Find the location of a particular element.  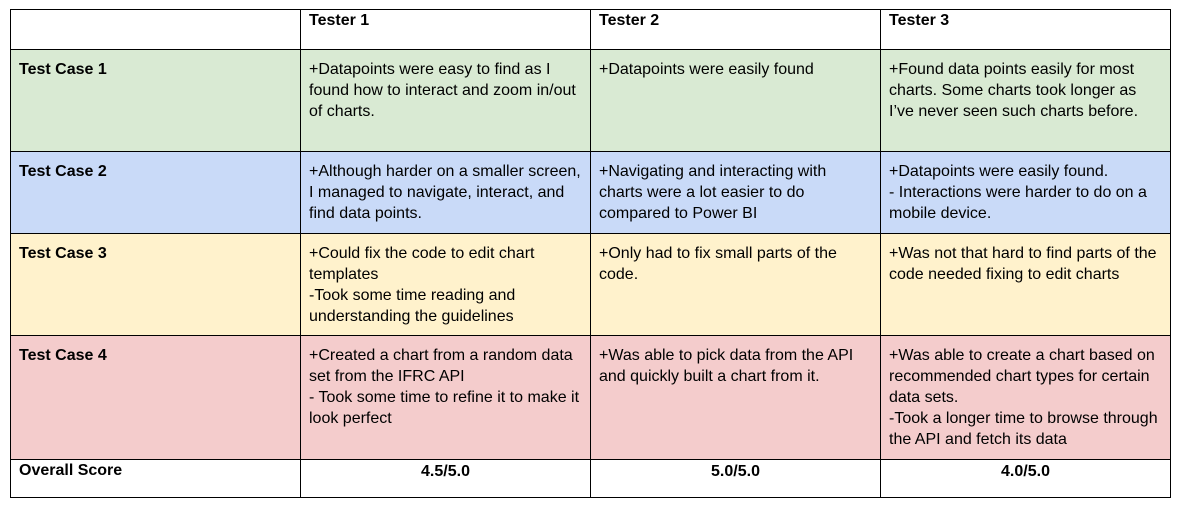

cell-tc1-tester2: +Datapoints were easily found is located at coordinates (735, 100).